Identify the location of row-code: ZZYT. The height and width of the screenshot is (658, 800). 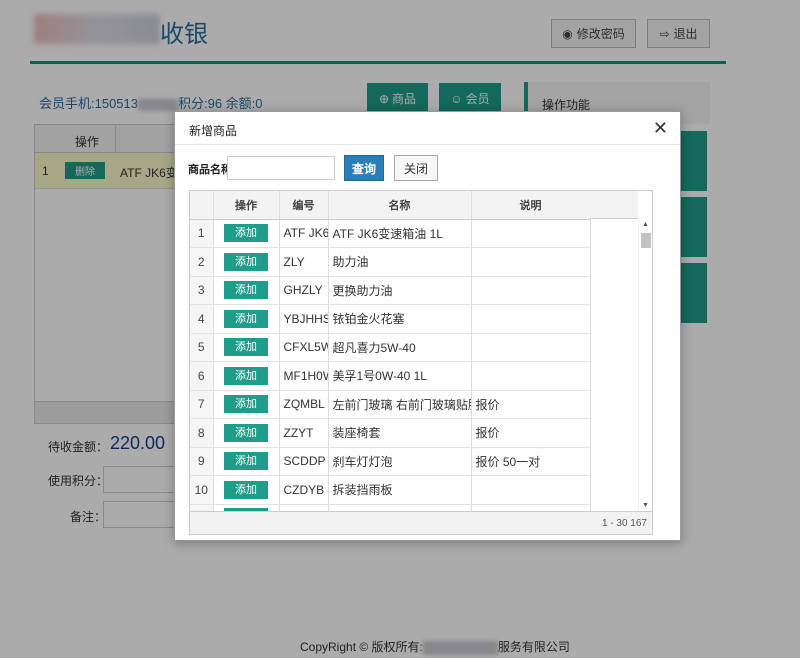
(304, 433).